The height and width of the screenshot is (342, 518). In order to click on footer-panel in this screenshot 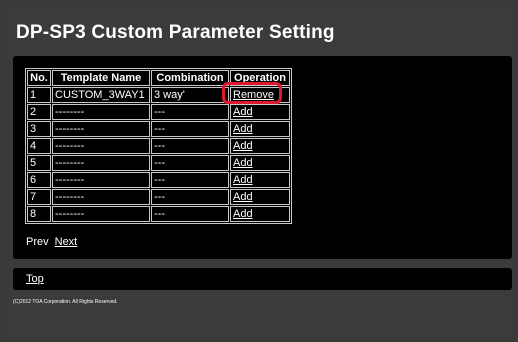, I will do `click(262, 279)`.